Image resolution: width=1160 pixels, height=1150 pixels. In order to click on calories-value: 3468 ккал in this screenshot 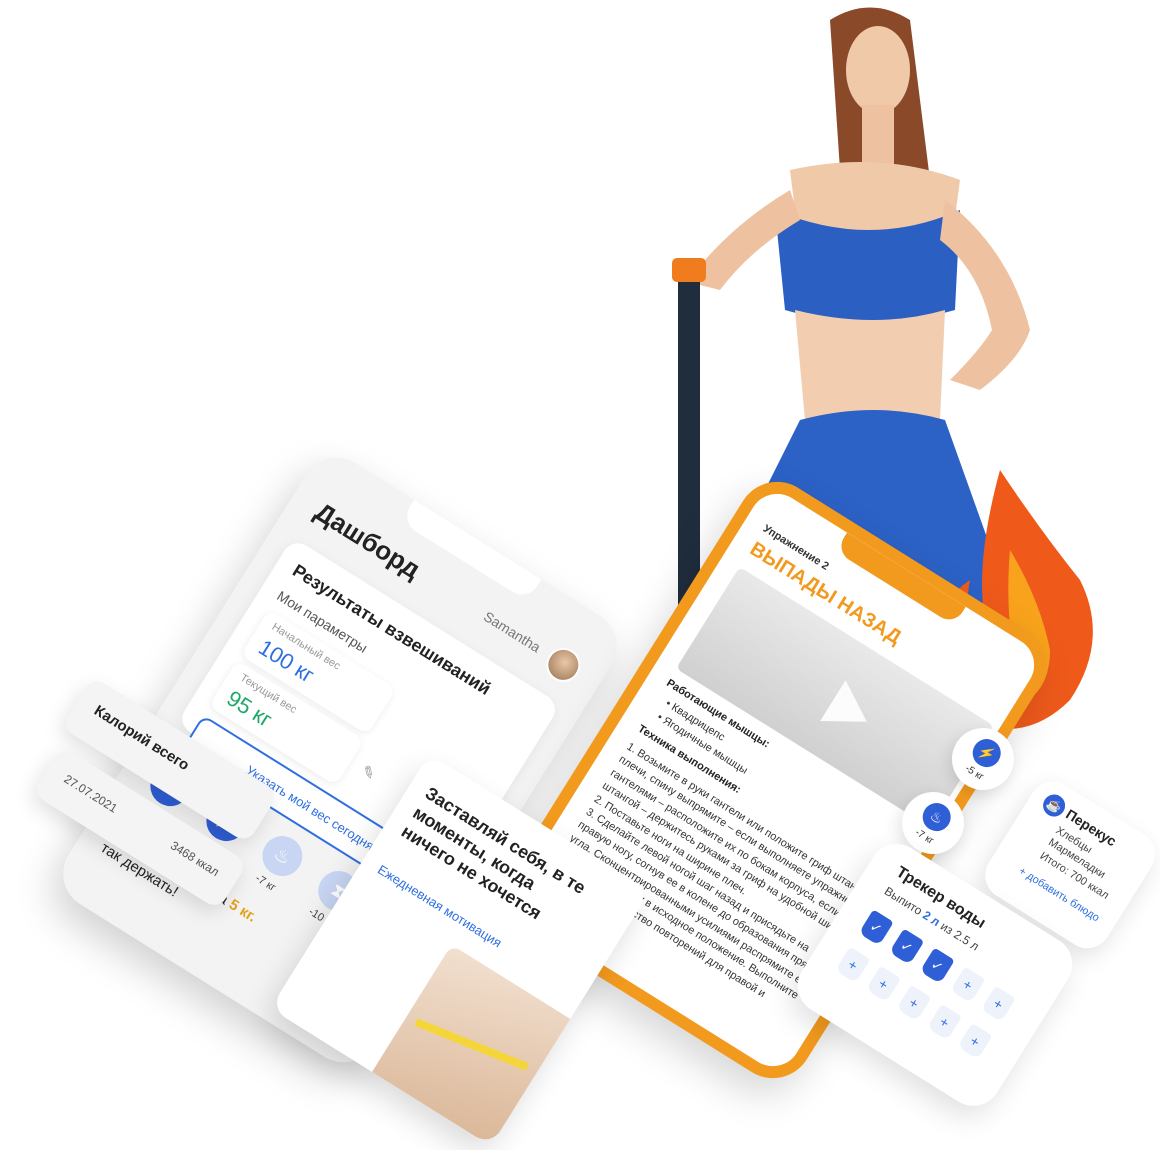, I will do `click(195, 859)`.